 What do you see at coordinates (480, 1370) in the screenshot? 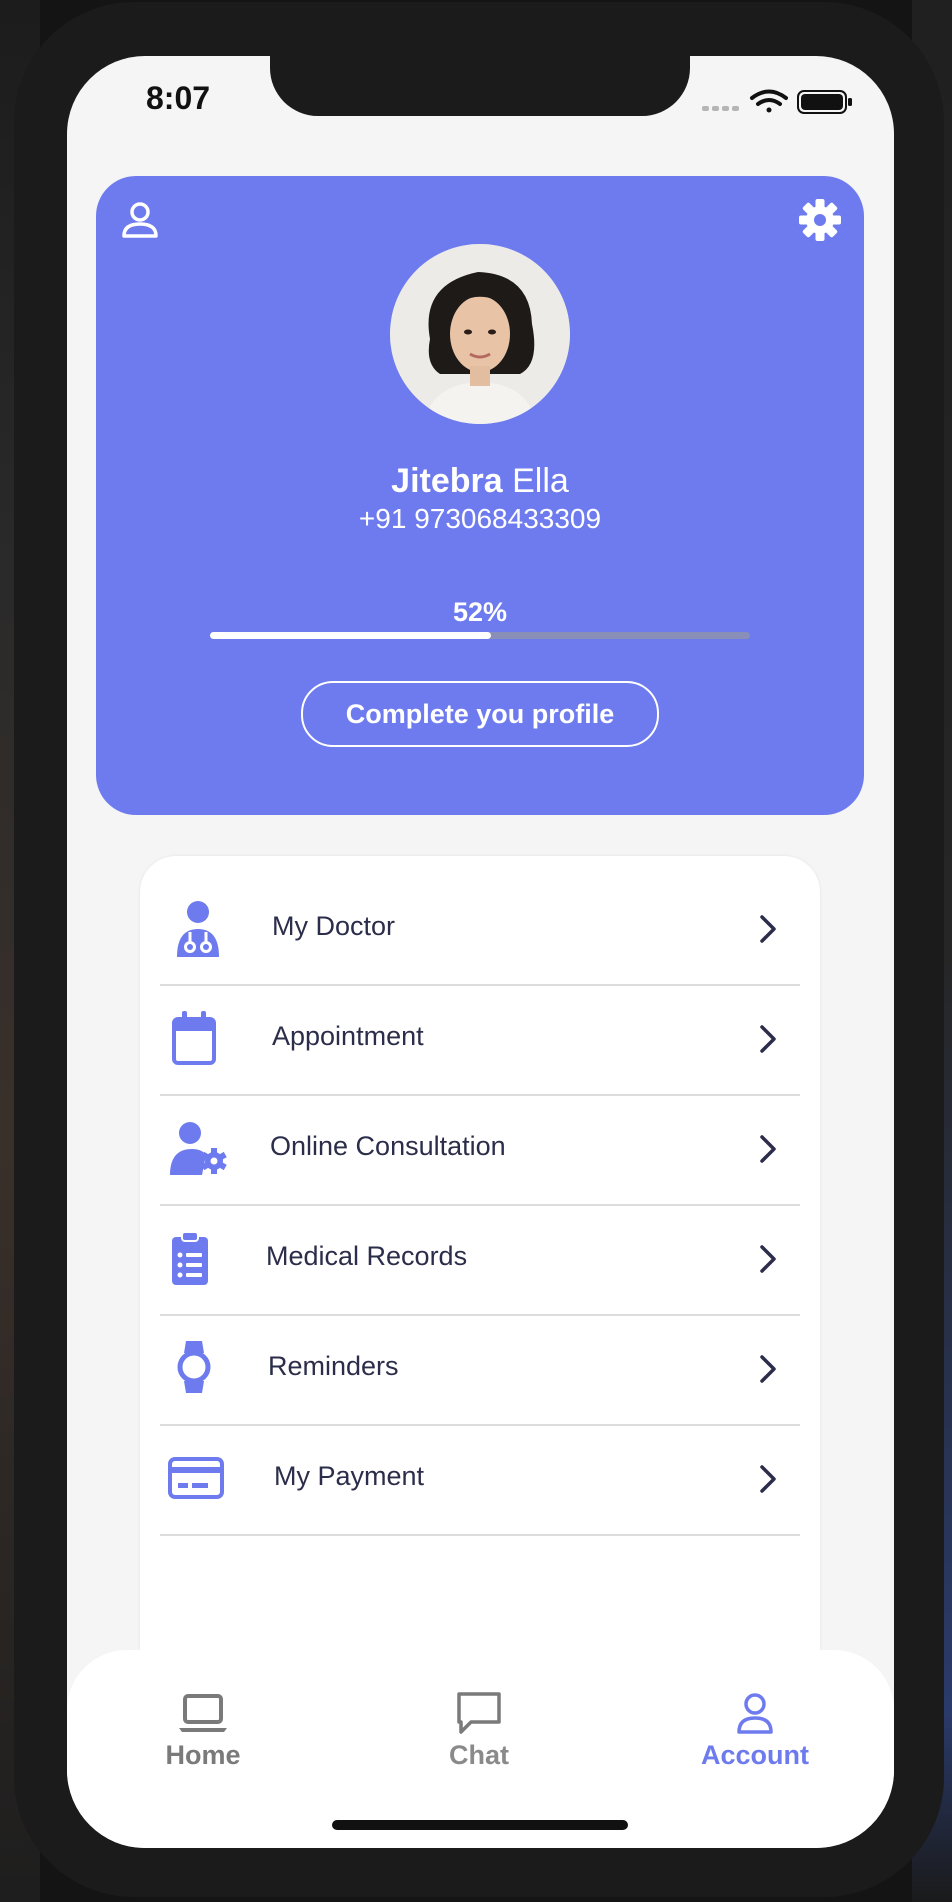
I see `menu-item-reminders: Reminders` at bounding box center [480, 1370].